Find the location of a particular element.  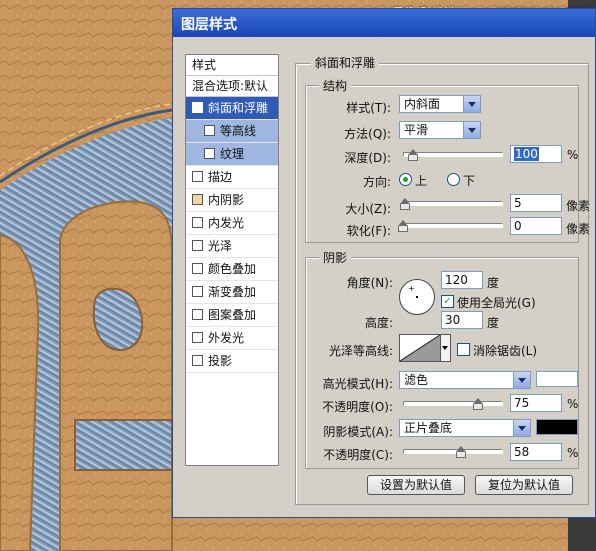

shading-title: 阴影 is located at coordinates (335, 257).